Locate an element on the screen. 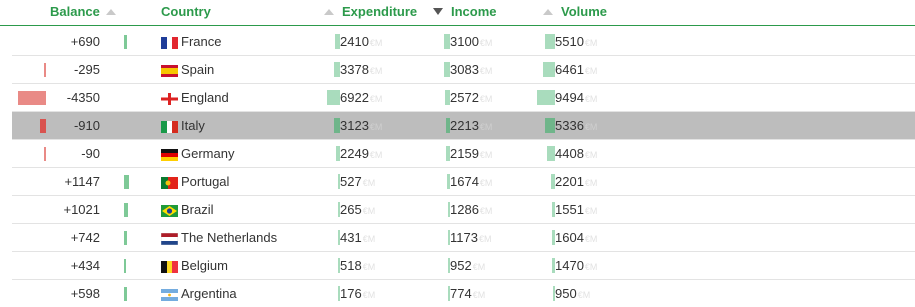 This screenshot has height=307, width=915. balance-value: -910 is located at coordinates (86, 125).